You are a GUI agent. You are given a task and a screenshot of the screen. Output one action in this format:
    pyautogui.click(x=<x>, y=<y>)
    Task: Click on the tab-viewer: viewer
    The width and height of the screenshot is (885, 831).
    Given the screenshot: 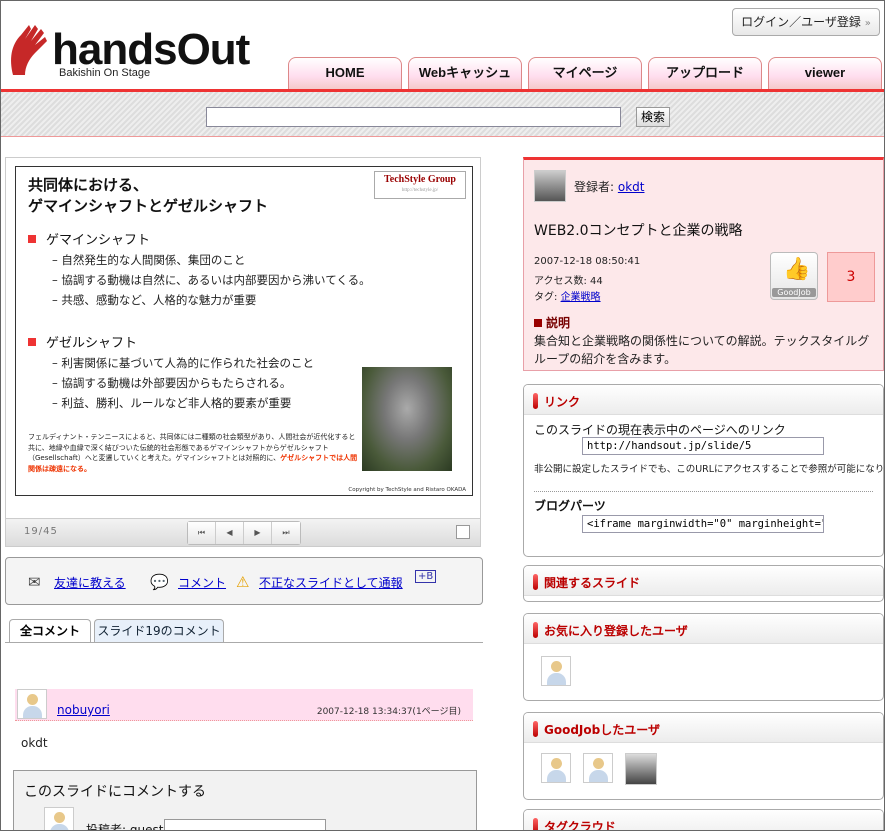 What is the action you would take?
    pyautogui.click(x=825, y=73)
    